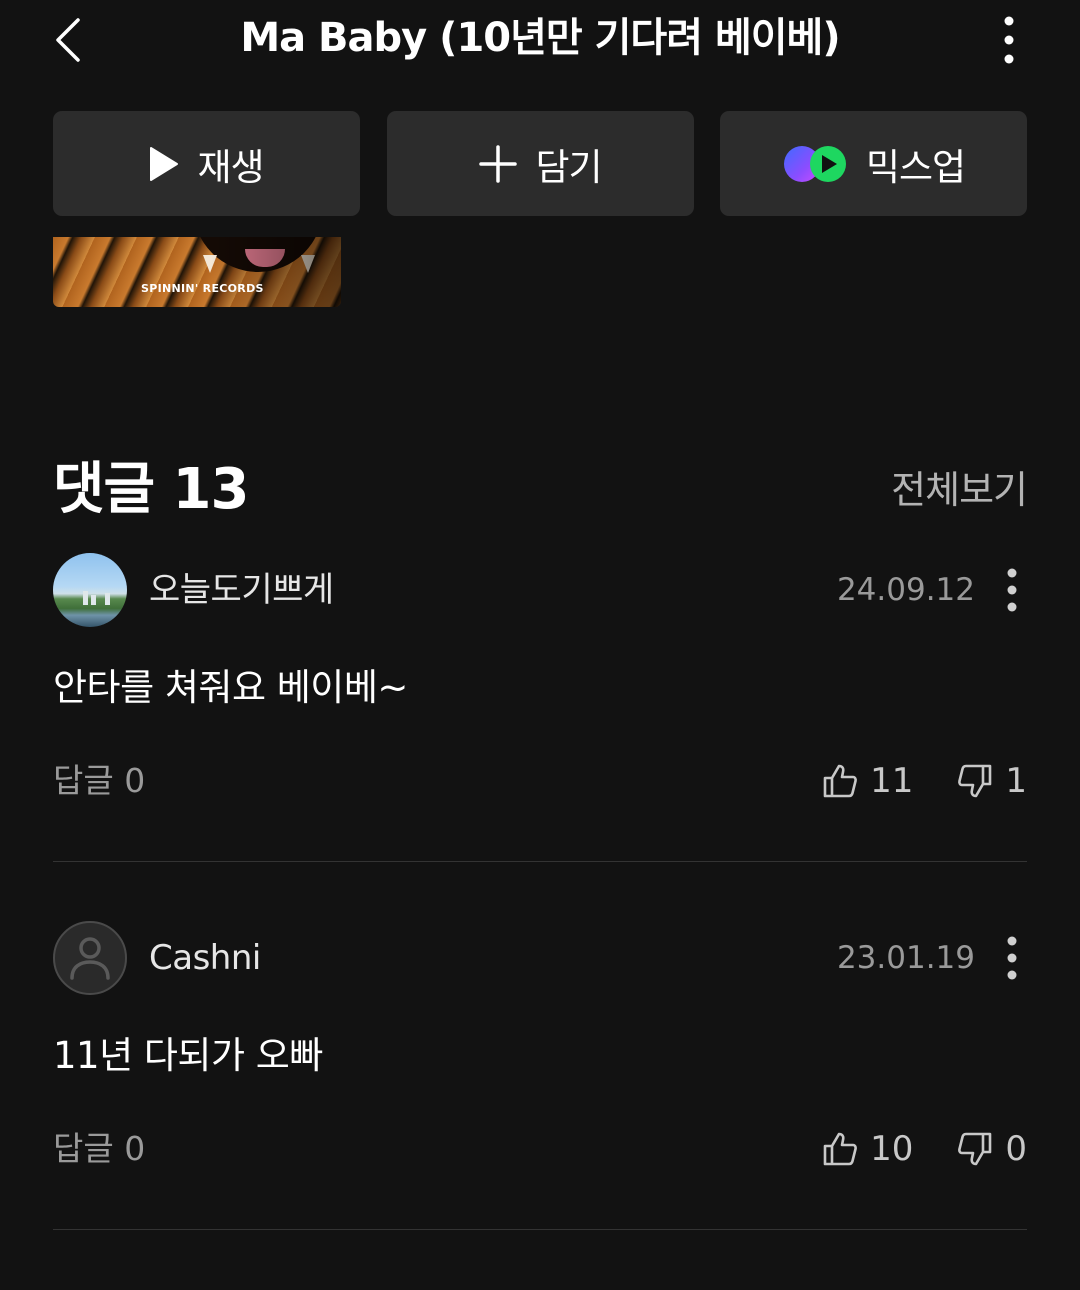 The width and height of the screenshot is (1080, 1290). What do you see at coordinates (1016, 1149) in the screenshot?
I see `dislike-count: 0` at bounding box center [1016, 1149].